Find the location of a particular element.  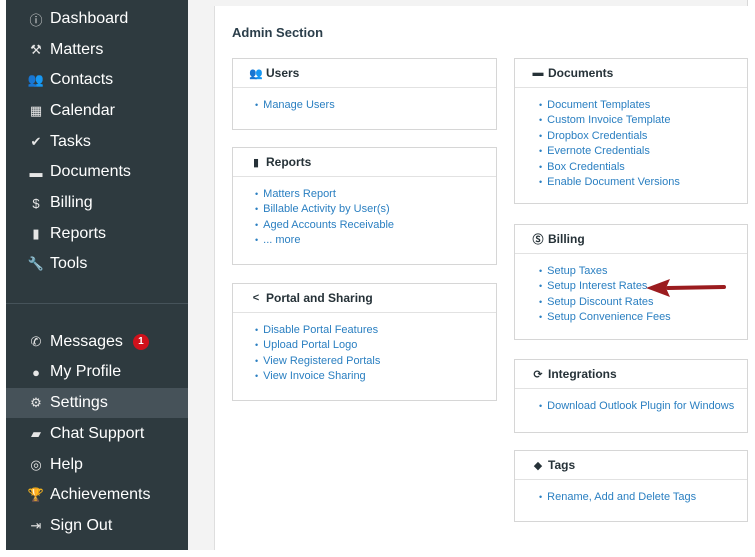

sidebar-item-calendar: ▦ Calendar is located at coordinates (97, 111).